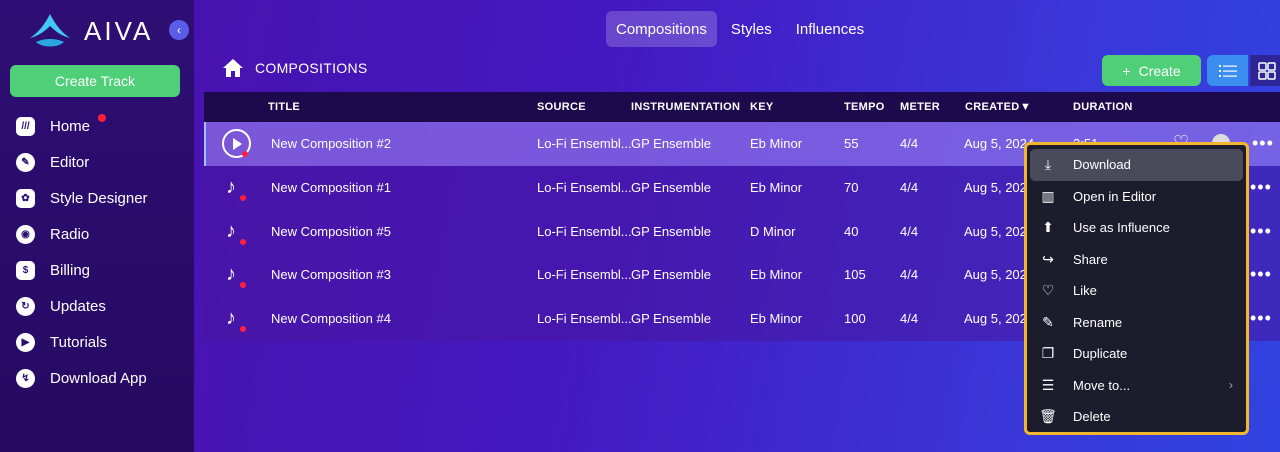 The height and width of the screenshot is (452, 1280). I want to click on menu-item-use-as-influence: ⬆ Use as Influence, so click(1136, 228).